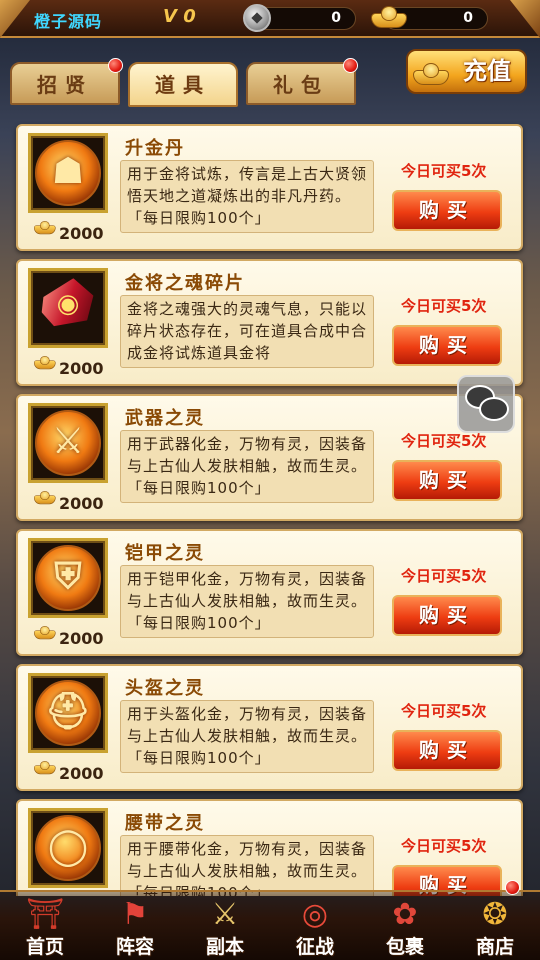 This screenshot has width=540, height=960. What do you see at coordinates (525, 19) in the screenshot?
I see `corner-ornament-right` at bounding box center [525, 19].